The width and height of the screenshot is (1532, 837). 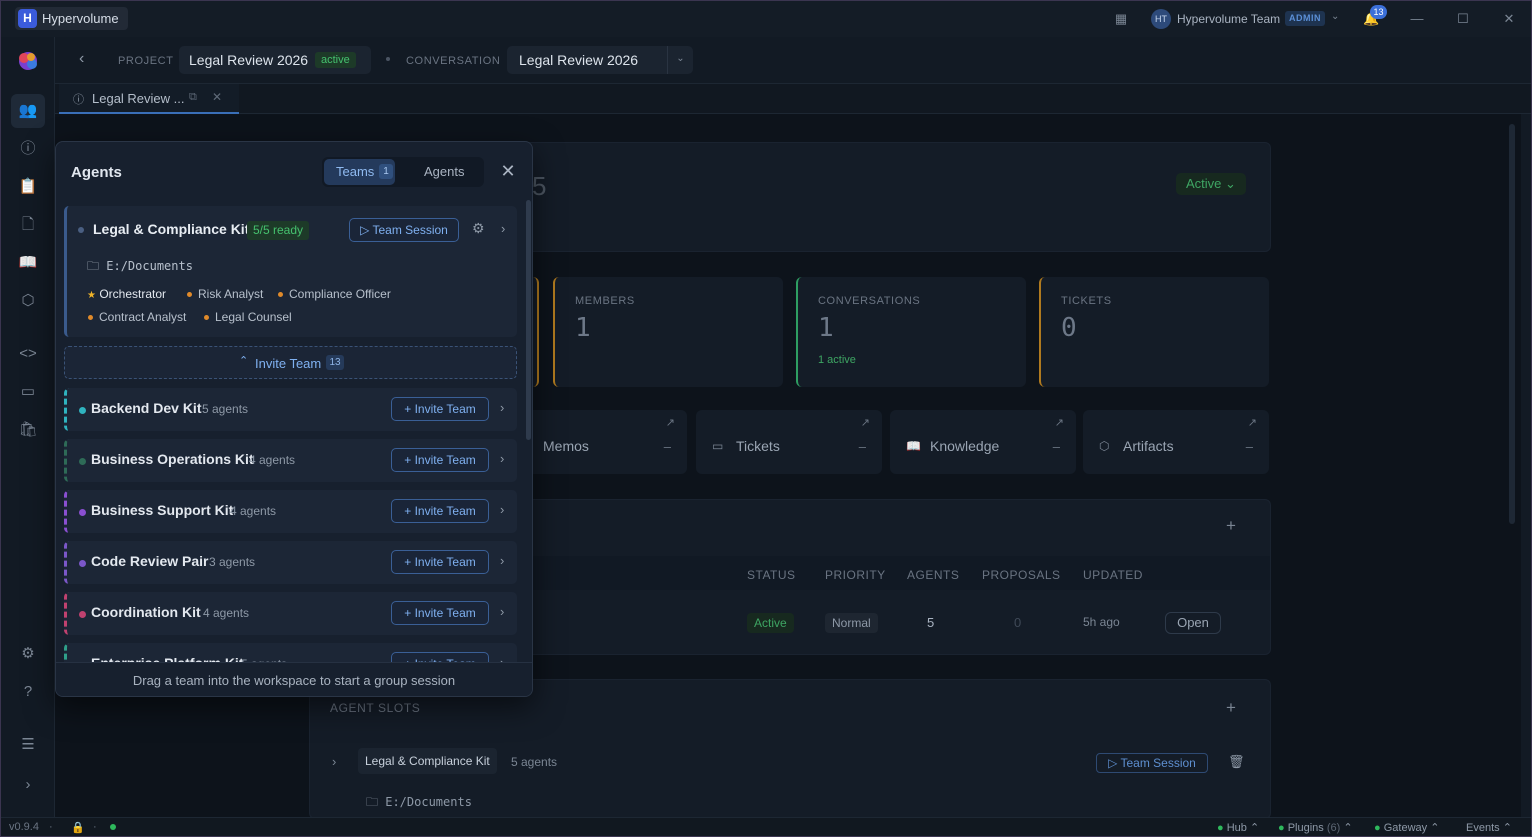 I want to click on kit-name: Coordination Kit, so click(x=146, y=612).